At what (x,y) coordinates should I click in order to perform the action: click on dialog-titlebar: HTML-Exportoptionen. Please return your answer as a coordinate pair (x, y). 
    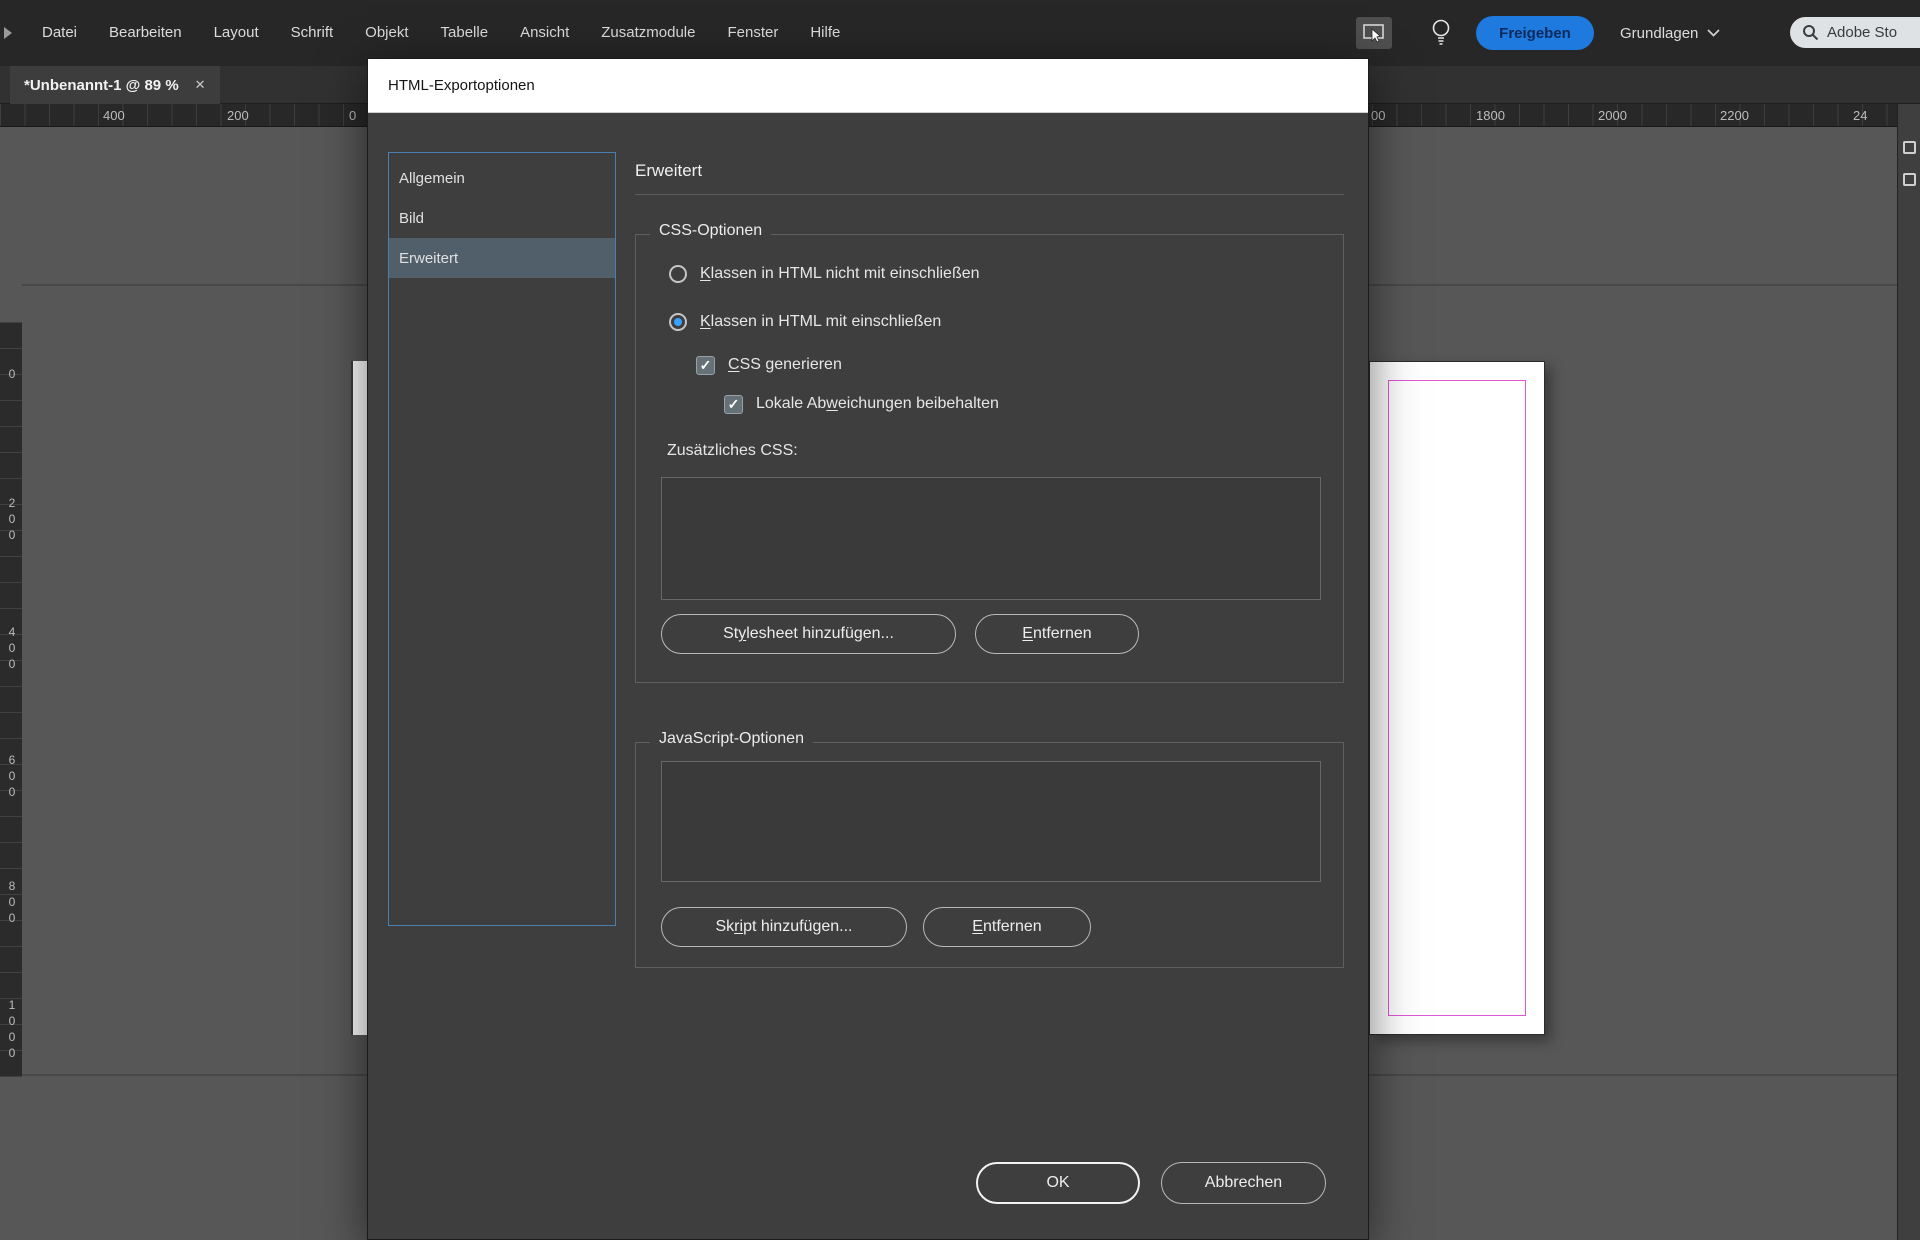
    Looking at the image, I should click on (868, 86).